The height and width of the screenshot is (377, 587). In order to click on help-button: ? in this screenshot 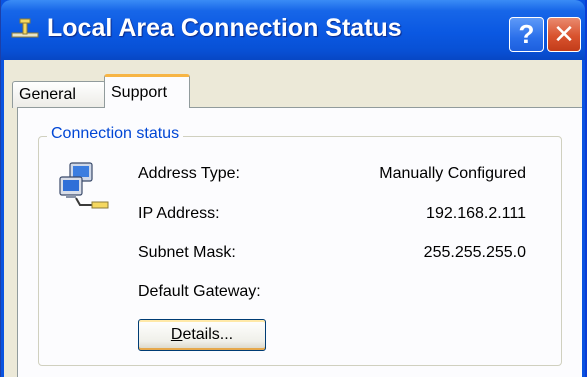, I will do `click(526, 34)`.